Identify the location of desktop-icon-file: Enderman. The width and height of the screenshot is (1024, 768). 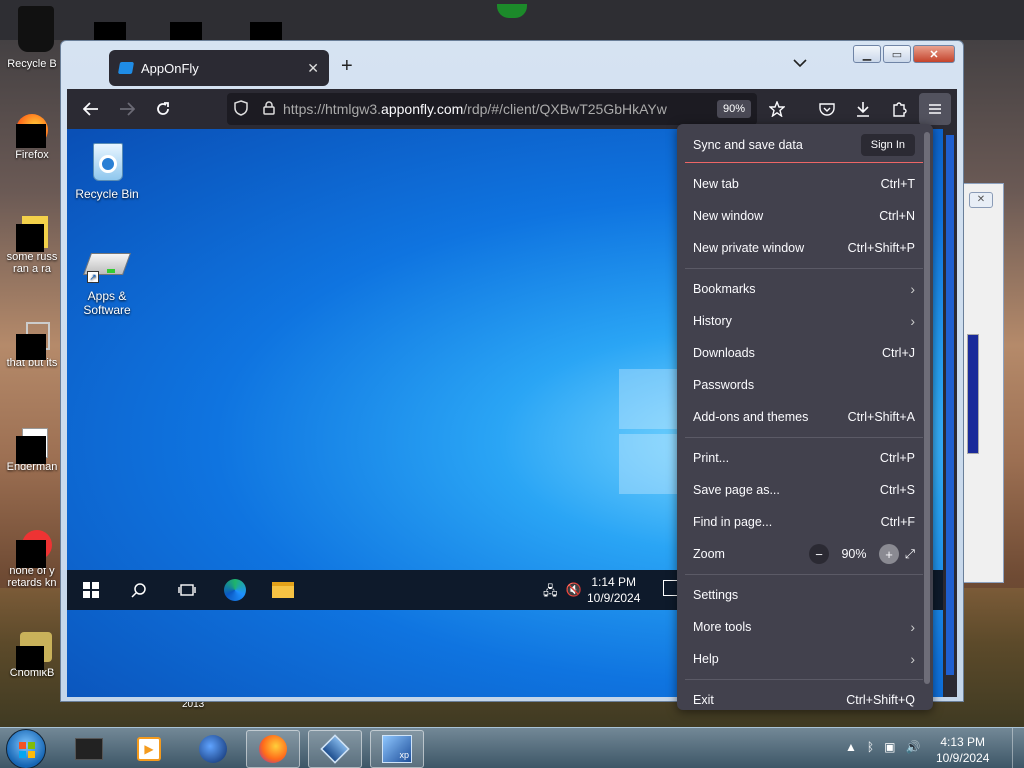
(32, 449).